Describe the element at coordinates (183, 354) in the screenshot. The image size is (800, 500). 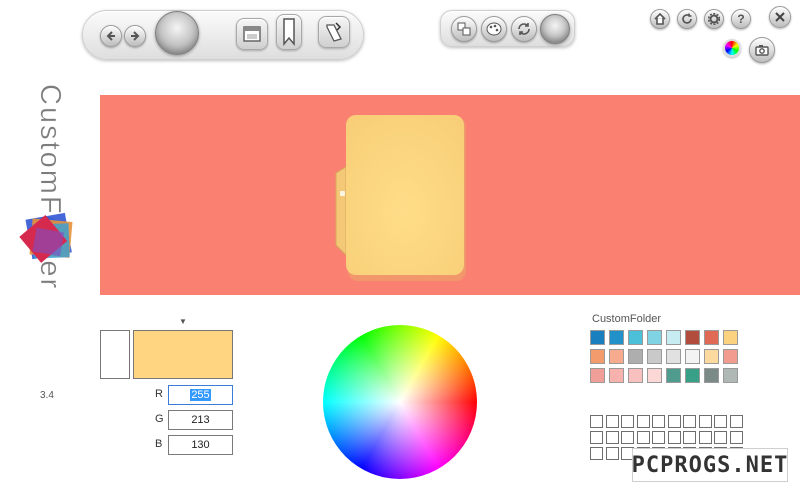
I see `current-color-swatch` at that location.